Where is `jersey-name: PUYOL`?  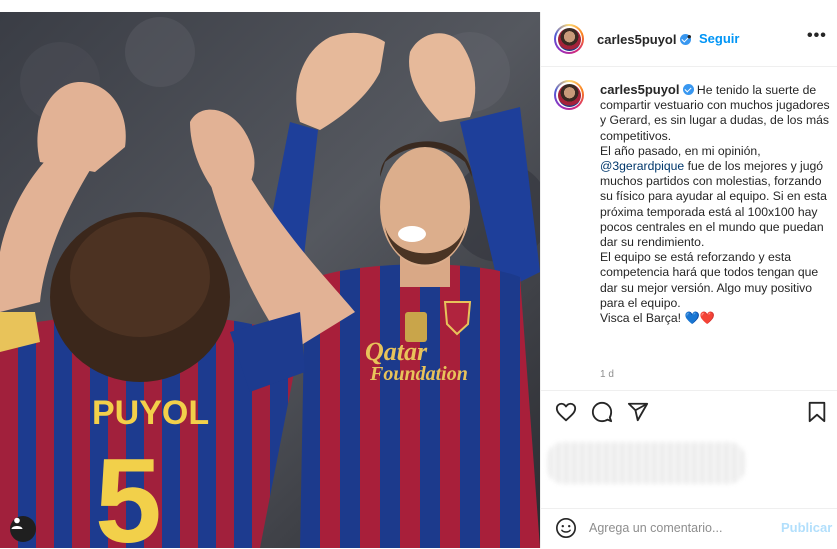 jersey-name: PUYOL is located at coordinates (150, 413).